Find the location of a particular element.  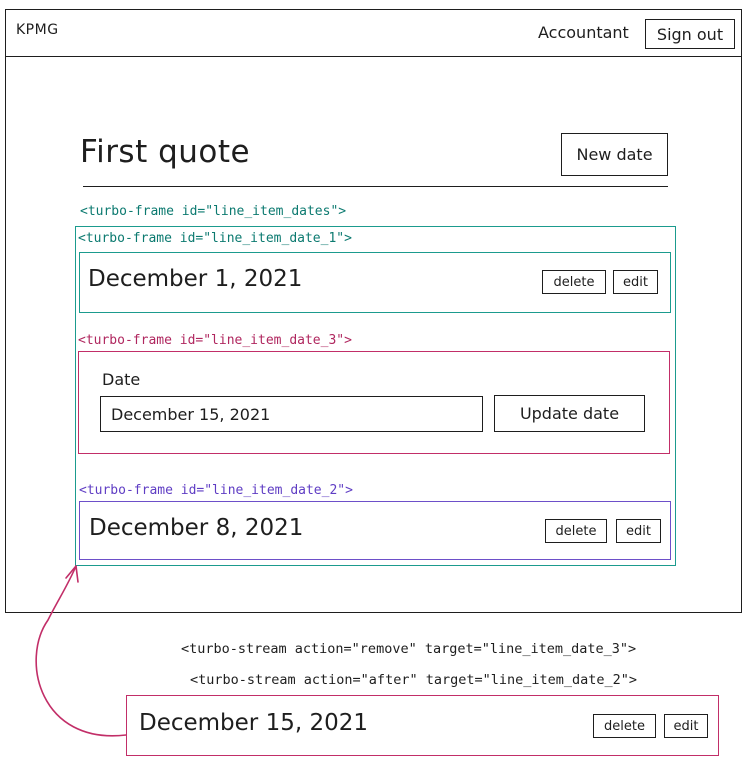

insertion-arrow is located at coordinates (81, 651).